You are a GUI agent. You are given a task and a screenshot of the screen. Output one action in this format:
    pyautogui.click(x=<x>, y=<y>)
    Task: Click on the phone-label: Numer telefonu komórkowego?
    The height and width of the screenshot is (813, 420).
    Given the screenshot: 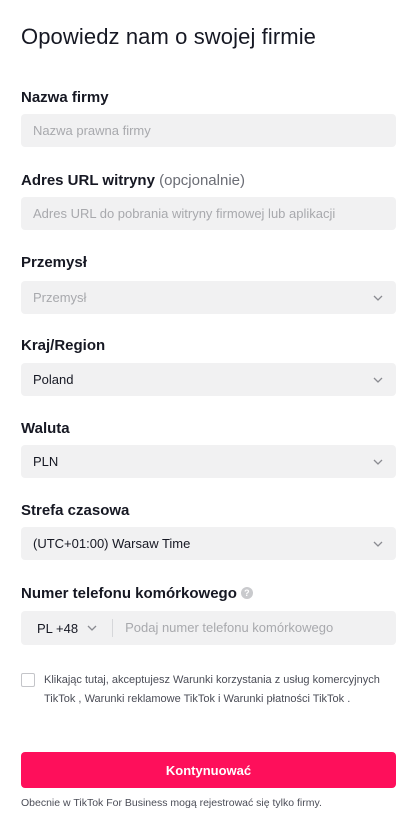 What is the action you would take?
    pyautogui.click(x=208, y=594)
    